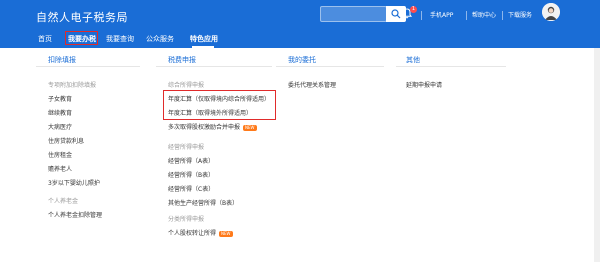  I want to click on menu-item-business-income-a: 经营所得（A表）, so click(191, 160).